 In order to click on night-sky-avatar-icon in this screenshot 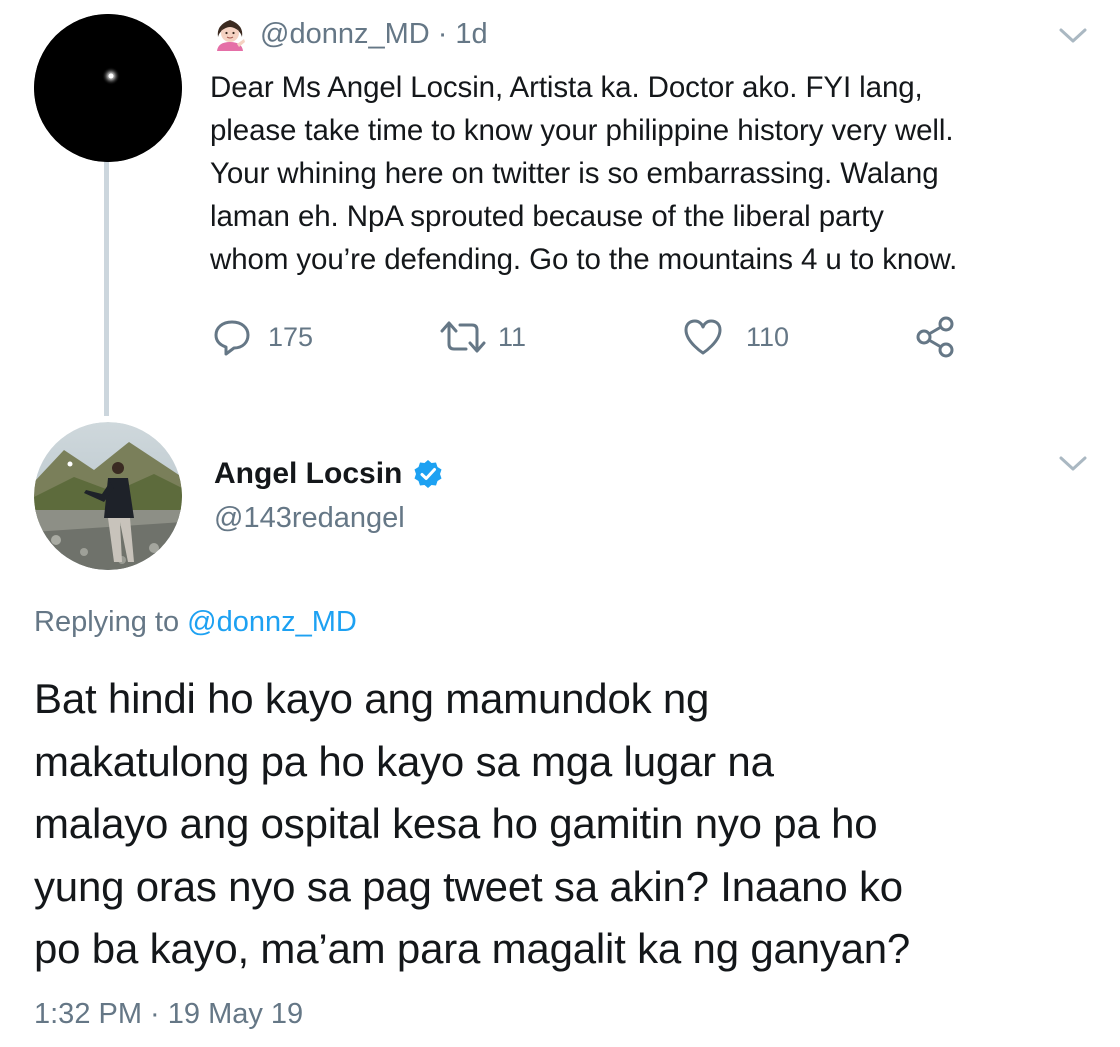, I will do `click(108, 88)`.